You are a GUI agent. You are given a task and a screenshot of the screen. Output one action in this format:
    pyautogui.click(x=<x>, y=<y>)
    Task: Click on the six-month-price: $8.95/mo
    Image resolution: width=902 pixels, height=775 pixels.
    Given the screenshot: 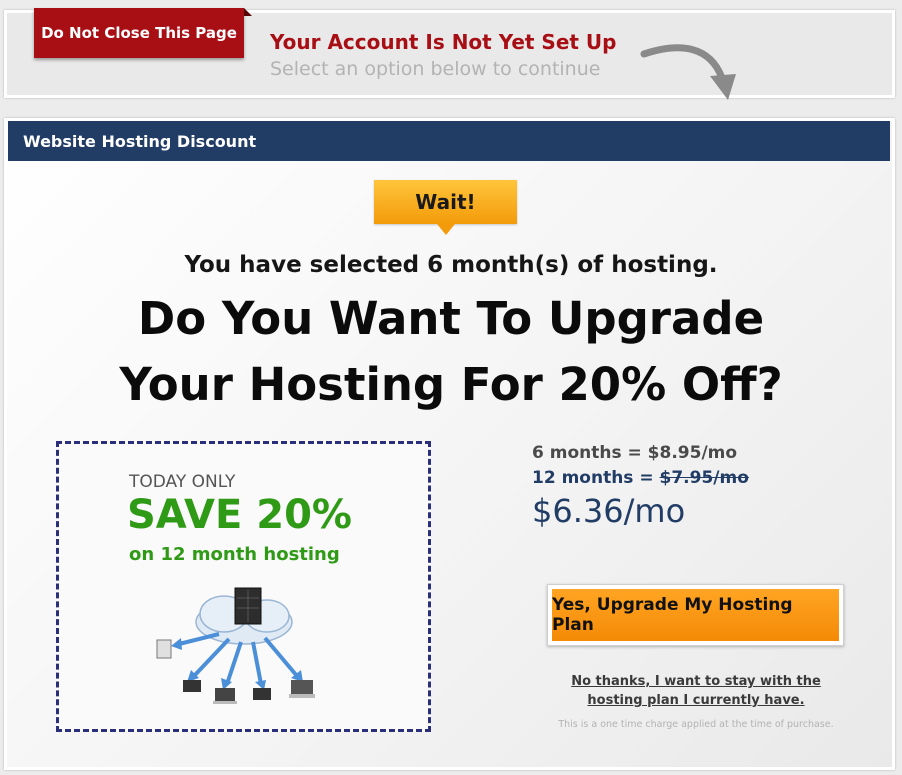 What is the action you would take?
    pyautogui.click(x=692, y=453)
    